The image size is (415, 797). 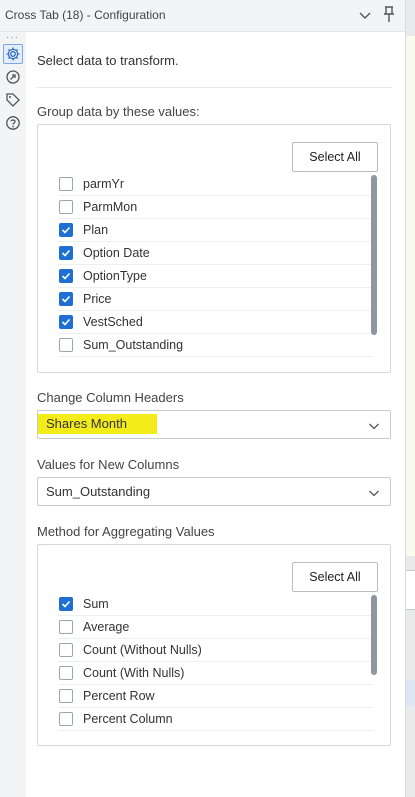 What do you see at coordinates (216, 673) in the screenshot?
I see `list-item: Count (With Nulls)` at bounding box center [216, 673].